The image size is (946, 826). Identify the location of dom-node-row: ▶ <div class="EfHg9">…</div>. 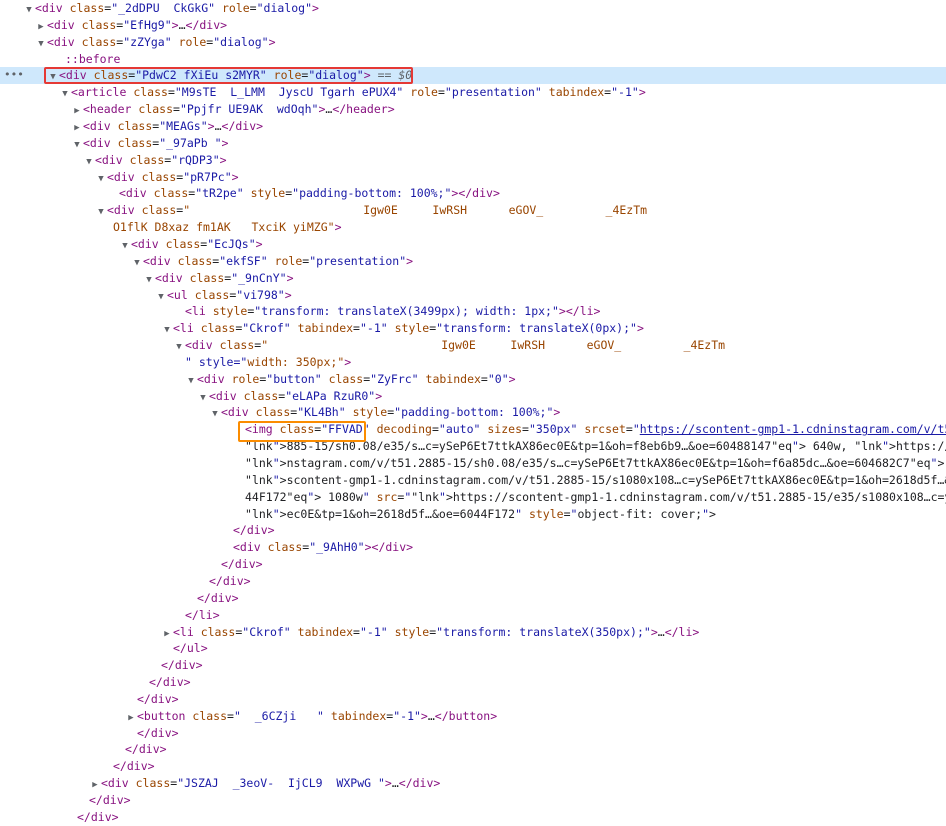
(473, 25).